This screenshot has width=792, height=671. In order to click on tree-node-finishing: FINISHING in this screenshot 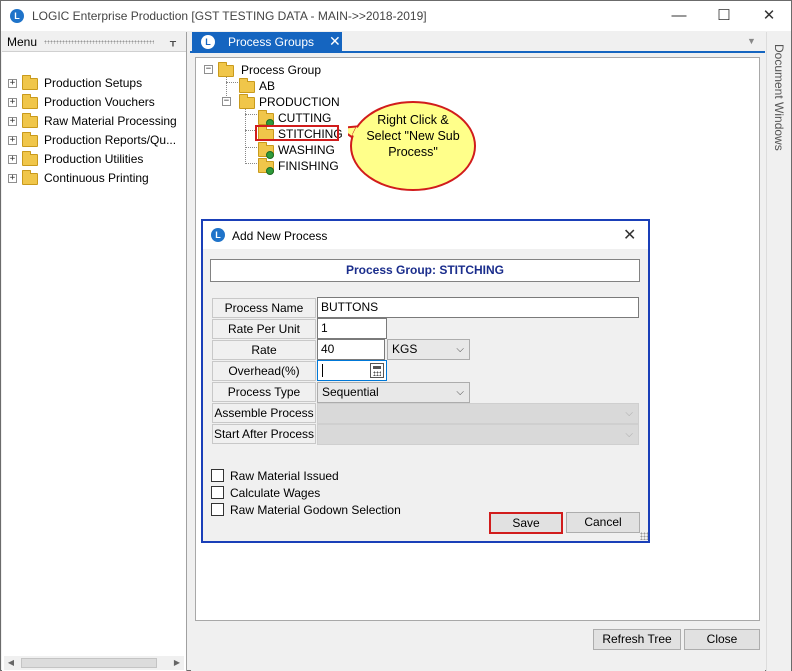, I will do `click(308, 166)`.